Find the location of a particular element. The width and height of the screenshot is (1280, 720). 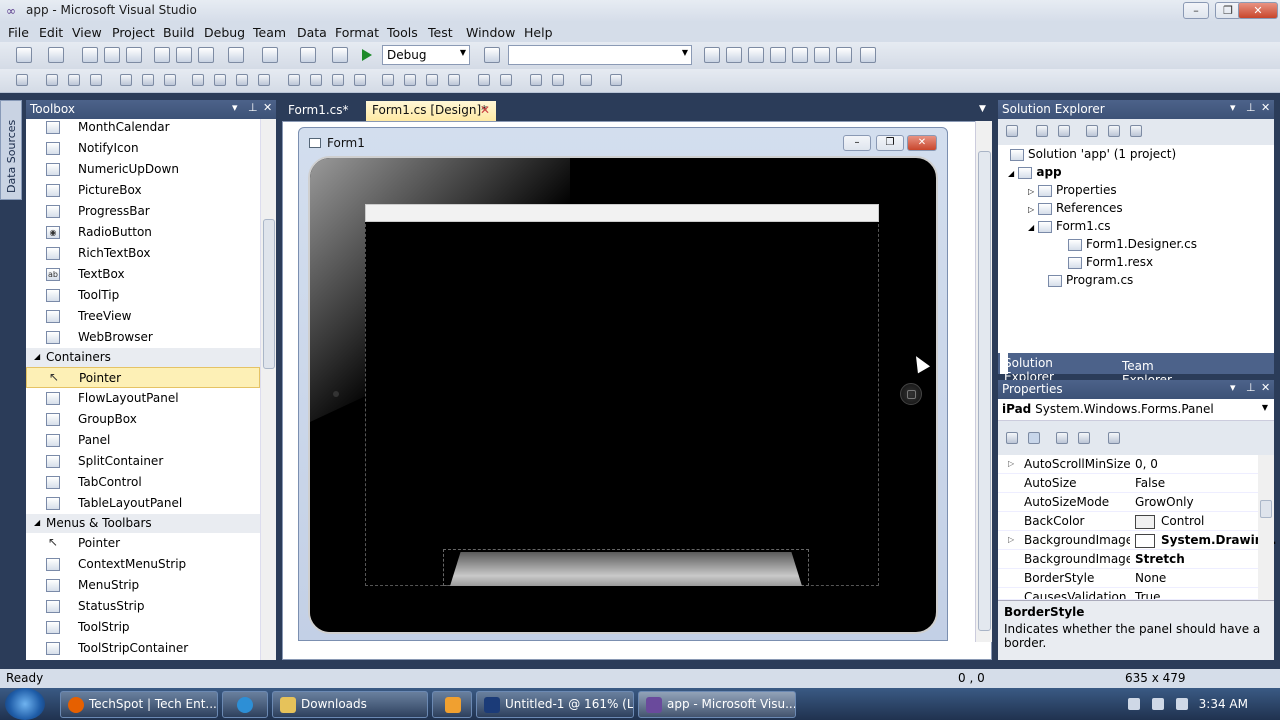

data-sources-side-tab: Data Sources is located at coordinates (11, 150).